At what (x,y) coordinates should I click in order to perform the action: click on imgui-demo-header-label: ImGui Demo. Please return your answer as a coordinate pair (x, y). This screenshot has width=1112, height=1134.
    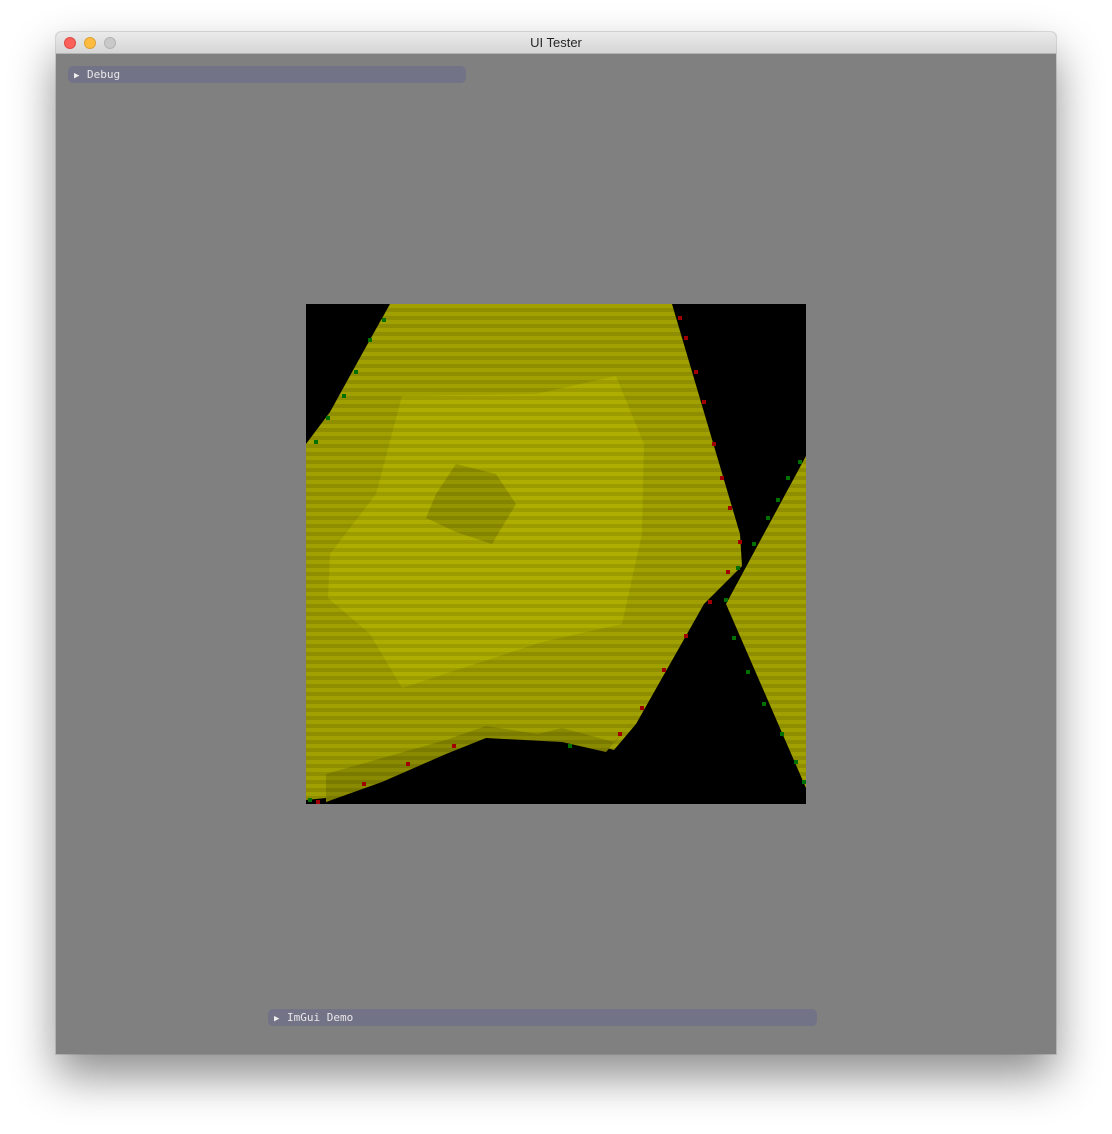
    Looking at the image, I should click on (320, 1017).